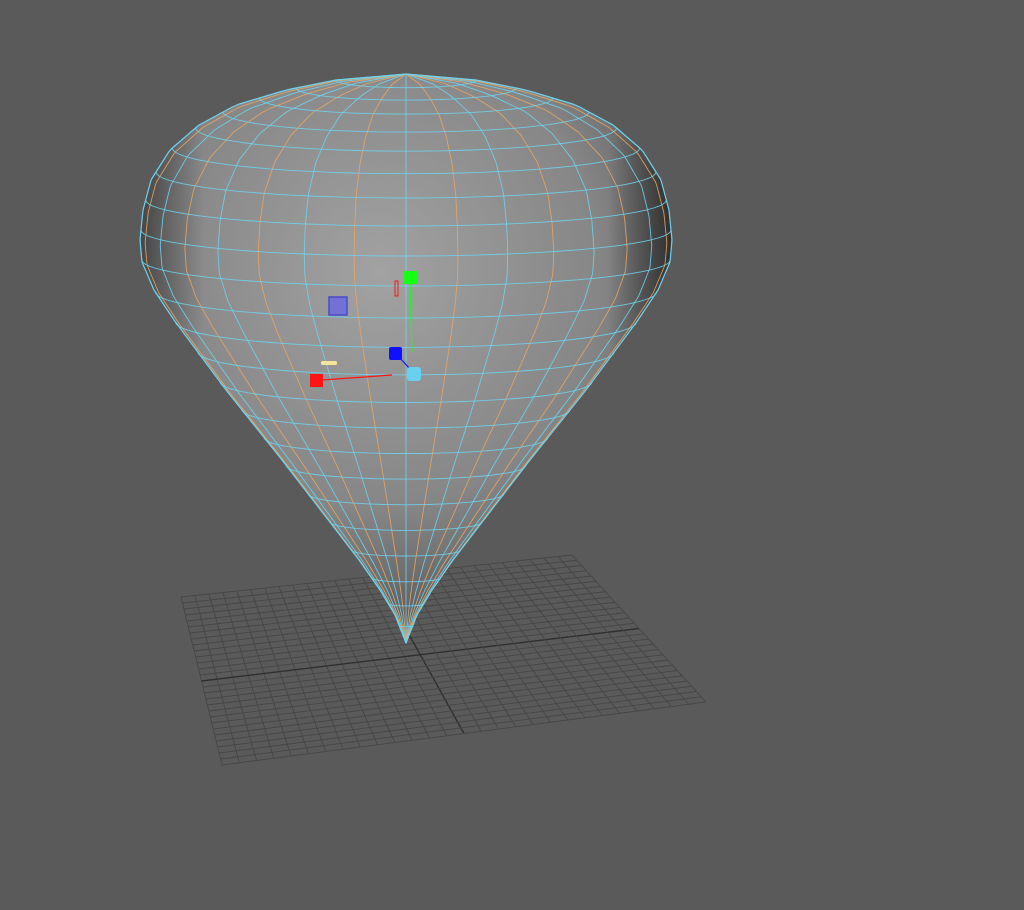  What do you see at coordinates (410, 277) in the screenshot?
I see `manipulator-y-axis-handle` at bounding box center [410, 277].